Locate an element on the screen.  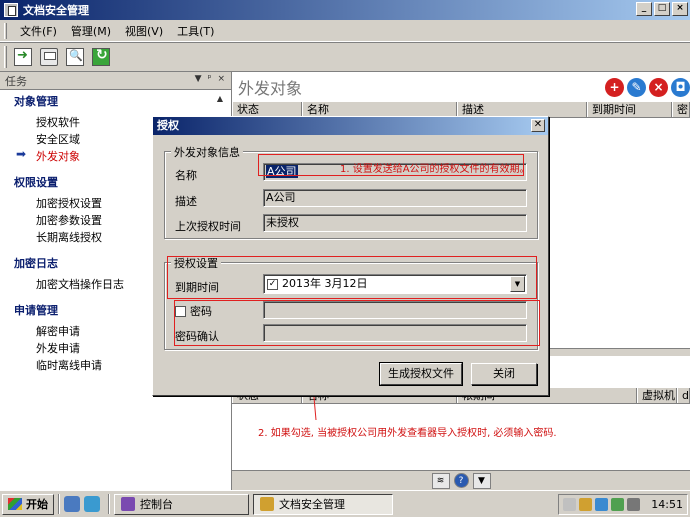
dialog-title: 授权 is located at coordinates (168, 125).